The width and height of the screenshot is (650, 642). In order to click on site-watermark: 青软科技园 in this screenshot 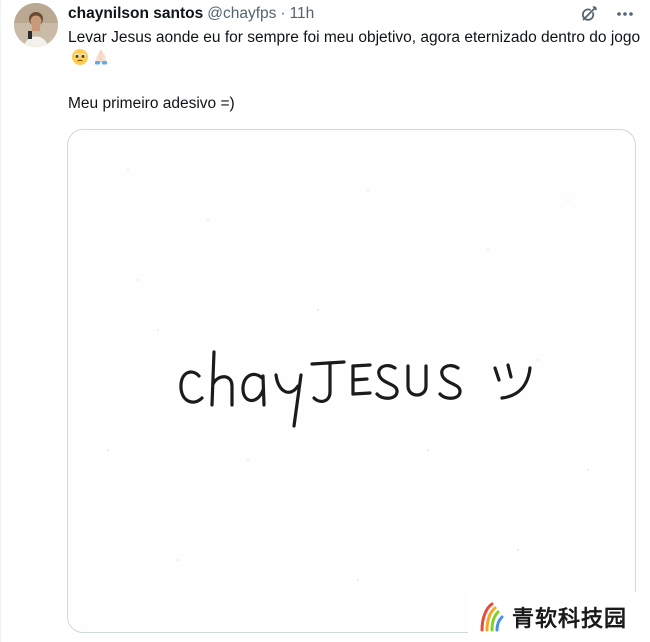, I will do `click(559, 617)`.